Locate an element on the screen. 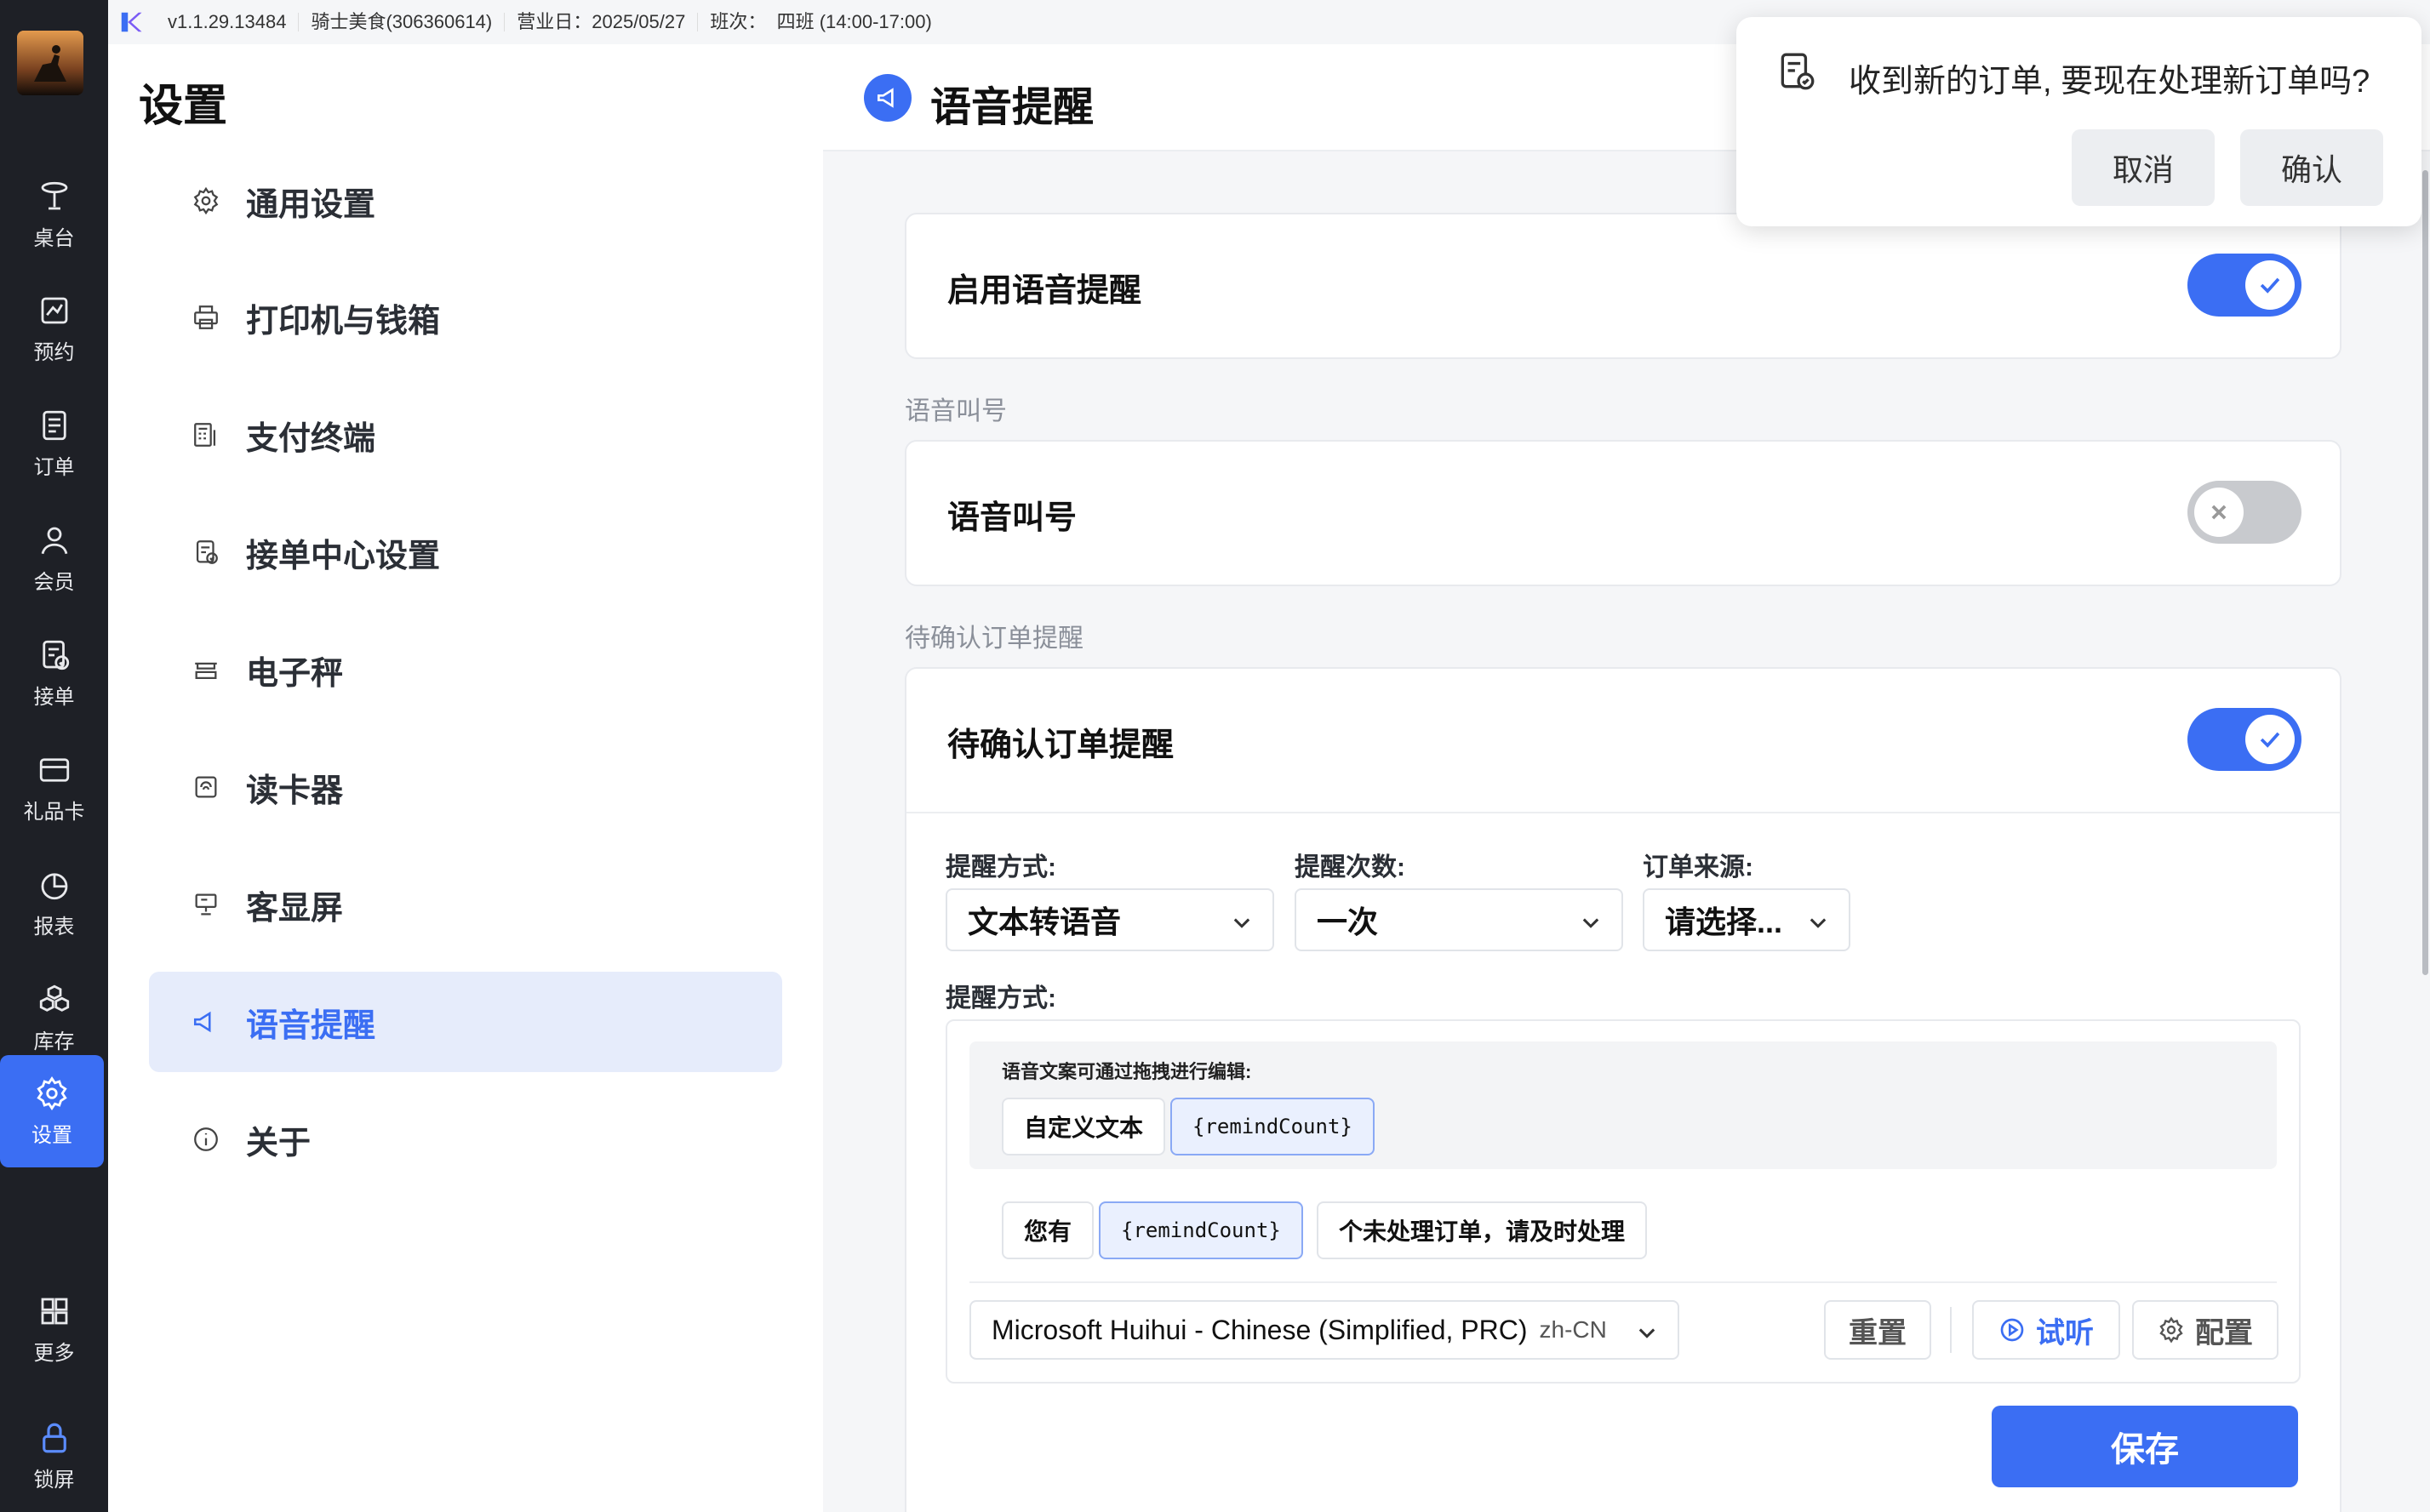  remind-method-select: 文本转语音 is located at coordinates (1110, 919).